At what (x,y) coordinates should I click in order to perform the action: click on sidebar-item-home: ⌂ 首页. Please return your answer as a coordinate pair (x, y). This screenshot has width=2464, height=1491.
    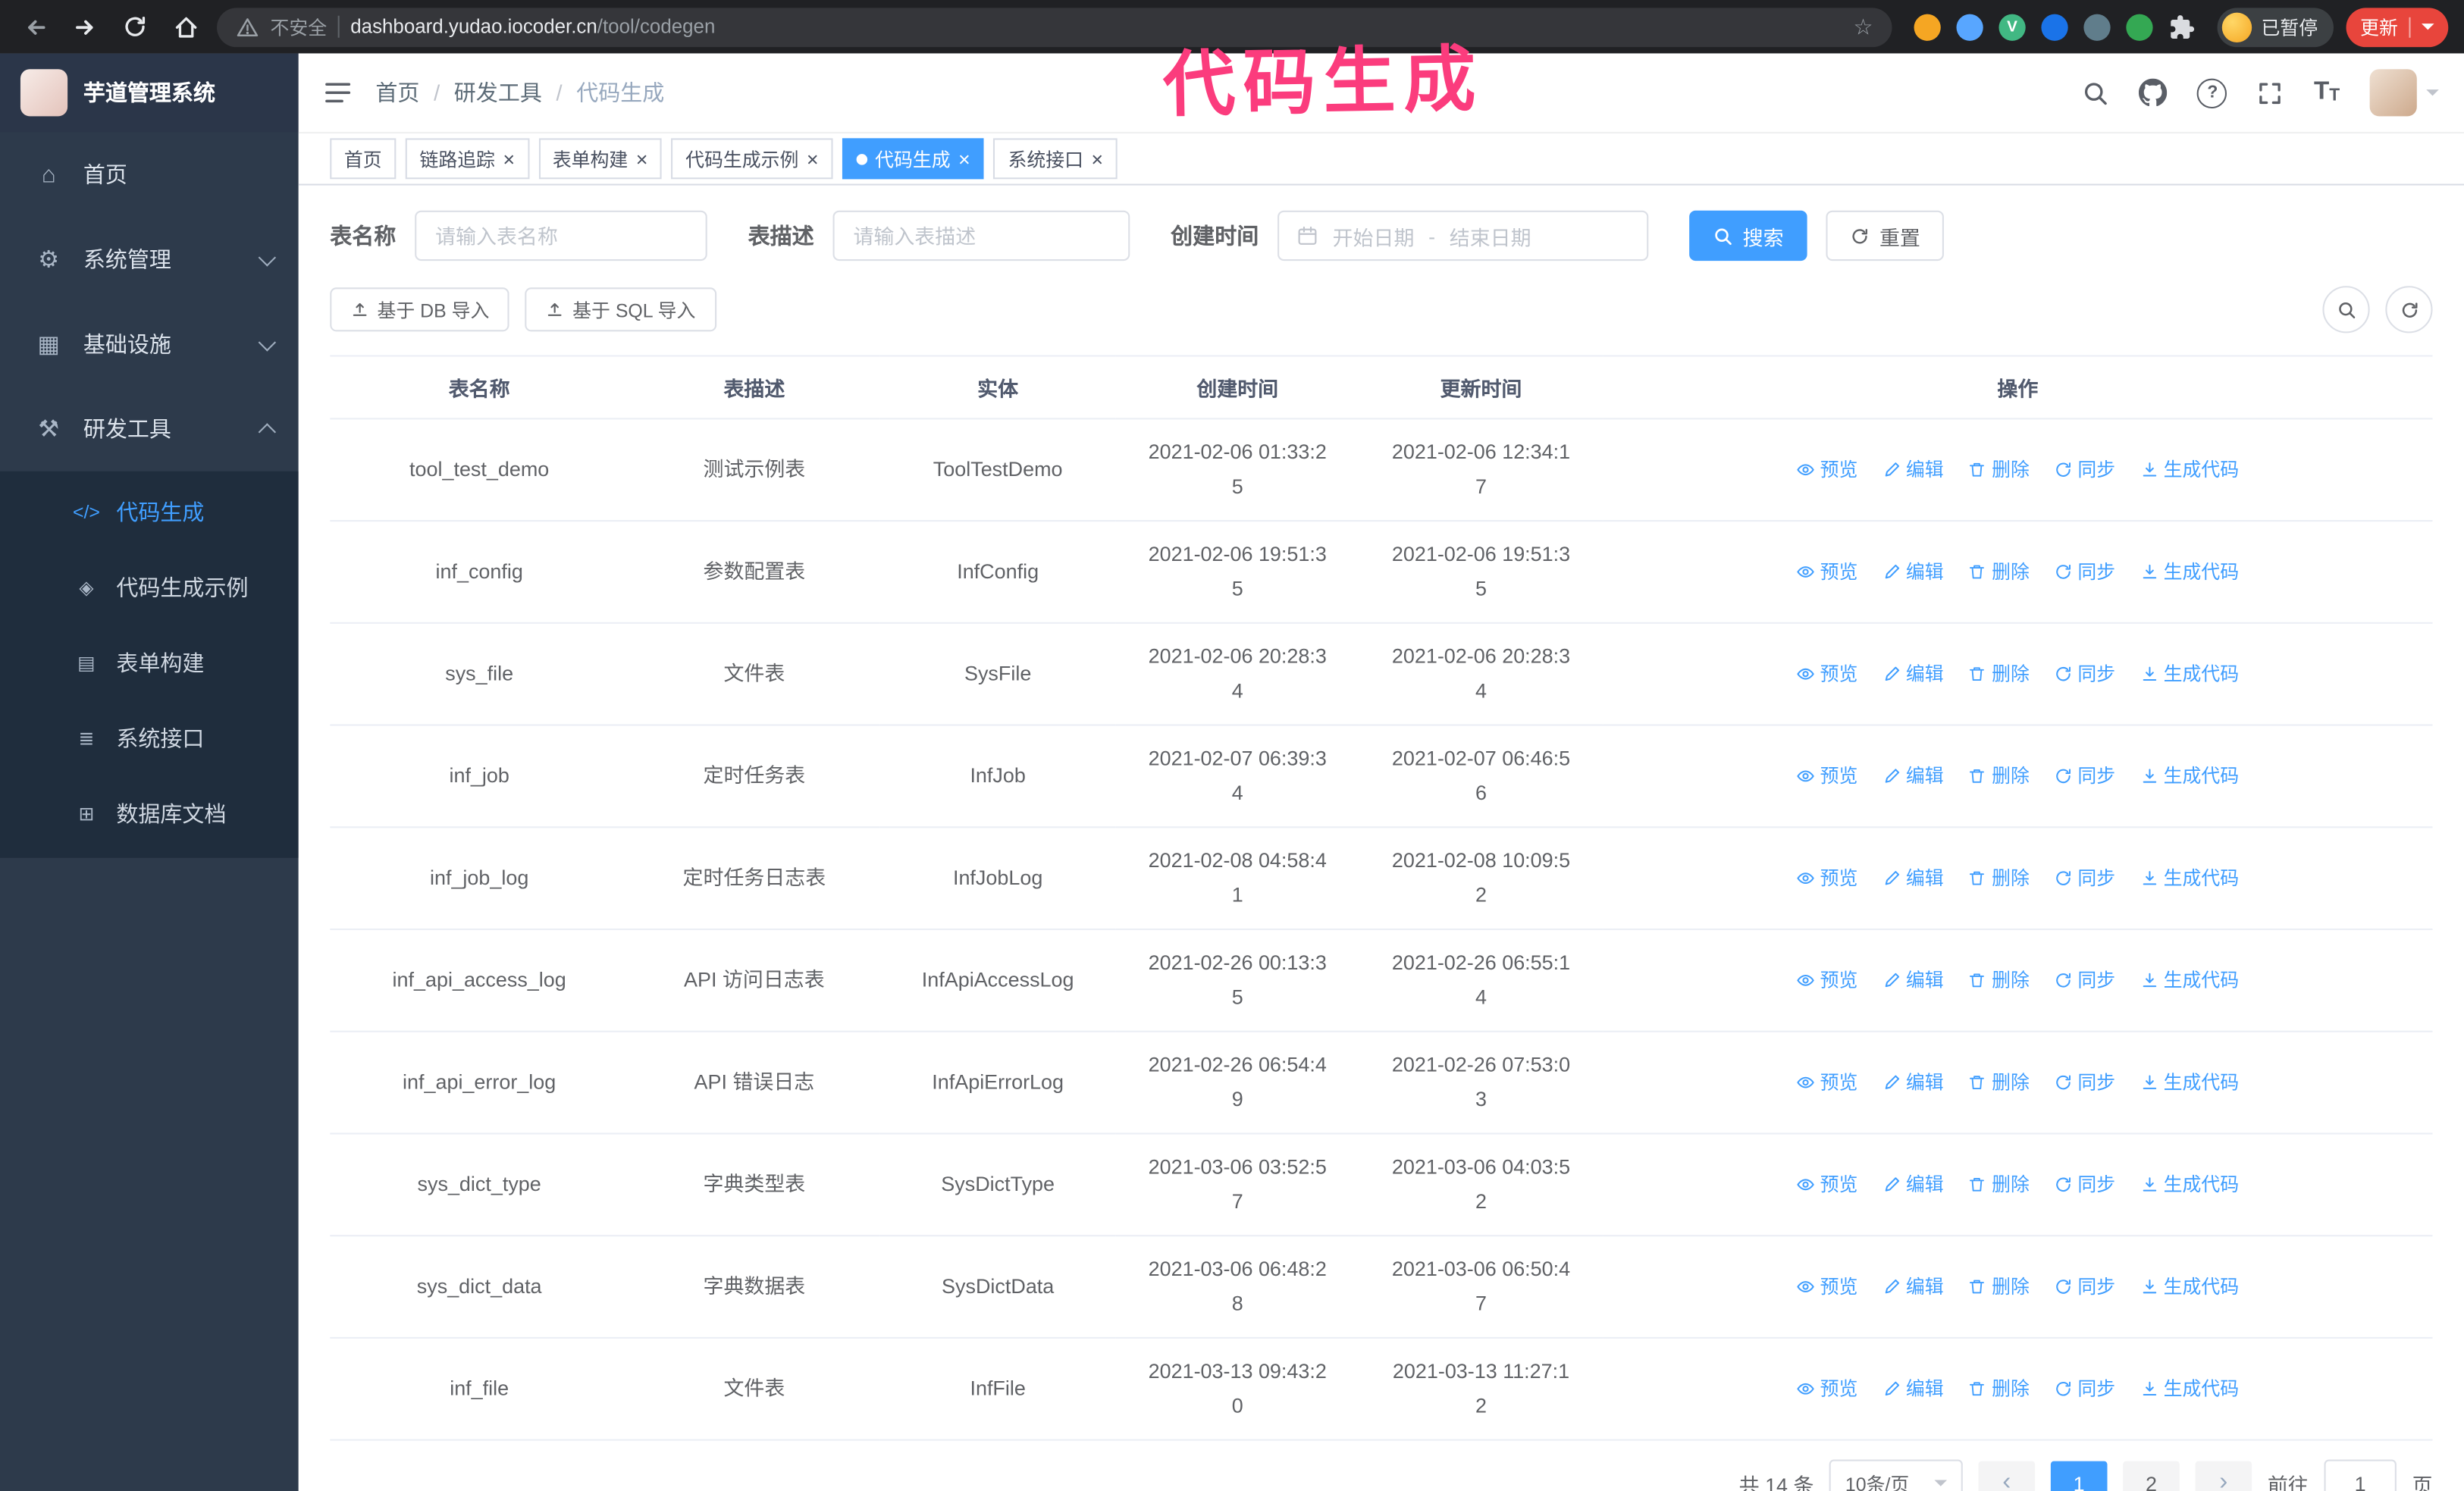
    Looking at the image, I should click on (150, 174).